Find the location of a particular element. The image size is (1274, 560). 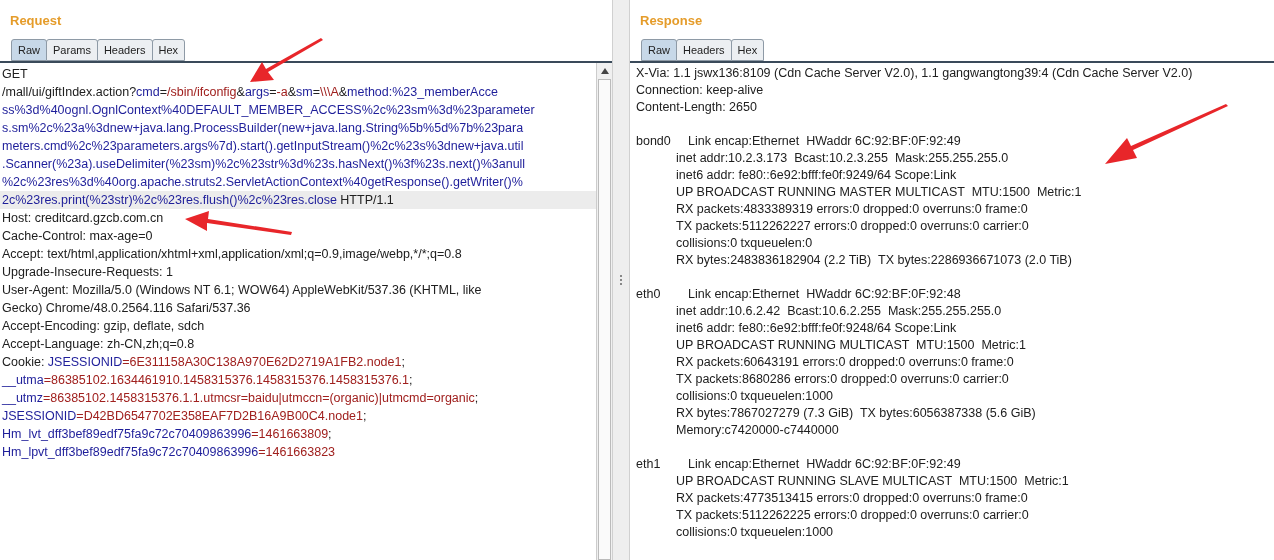

response-line: inet addr:10.6.2.42 Bcast:10.6.2.255 Mask:255.255.255.0 is located at coordinates (839, 311).